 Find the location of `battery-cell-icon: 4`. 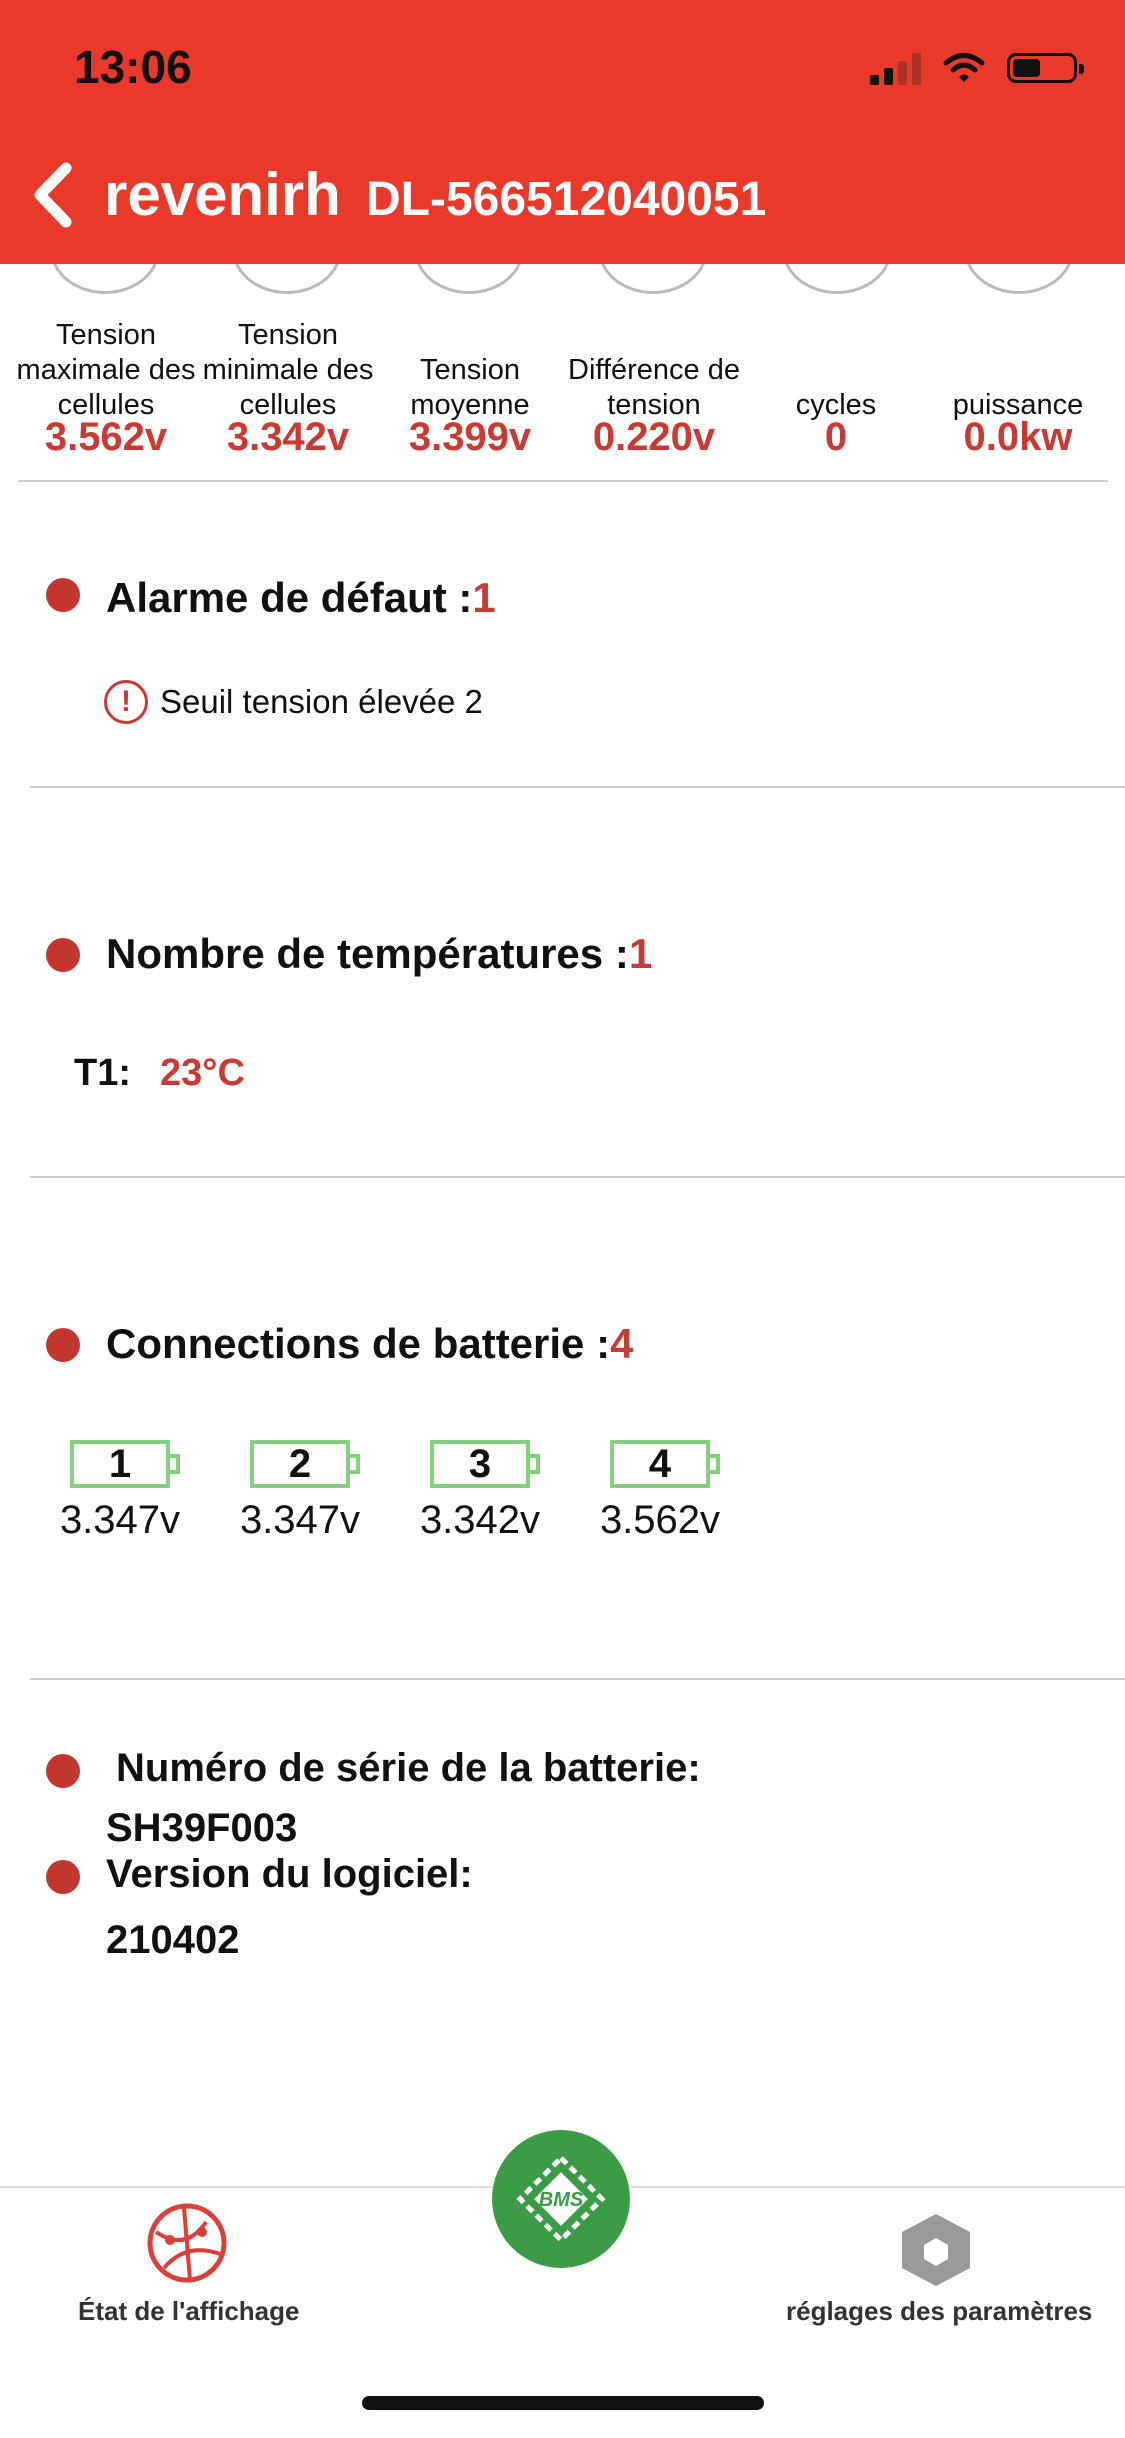

battery-cell-icon: 4 is located at coordinates (665, 1464).